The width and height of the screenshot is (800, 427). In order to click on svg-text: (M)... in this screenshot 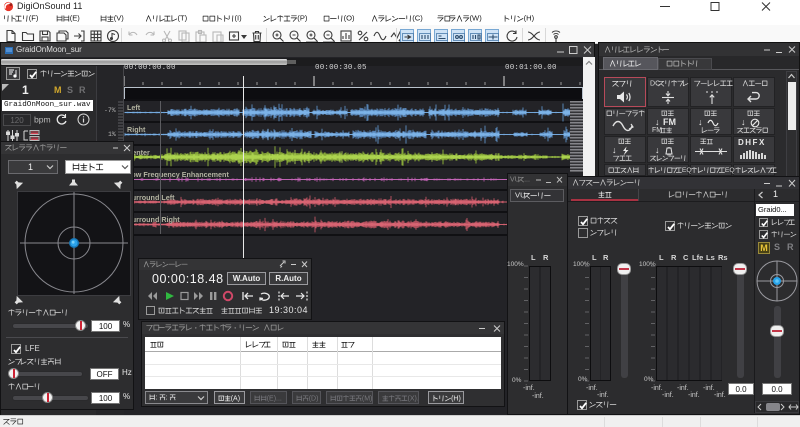, I will do `click(367, 398)`.